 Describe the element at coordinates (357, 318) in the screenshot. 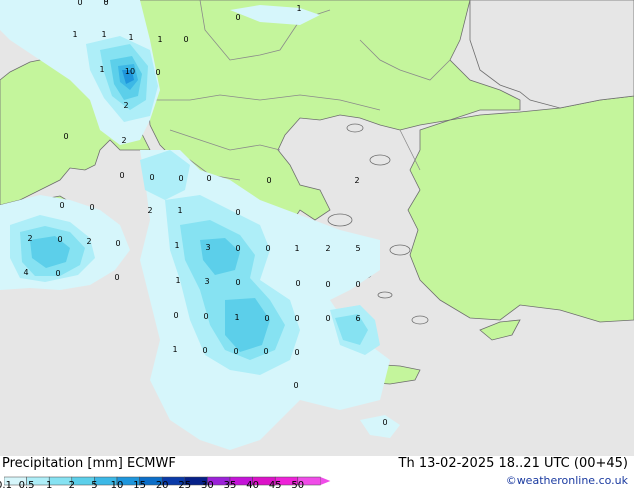

I see `precip-value-label: 6` at that location.